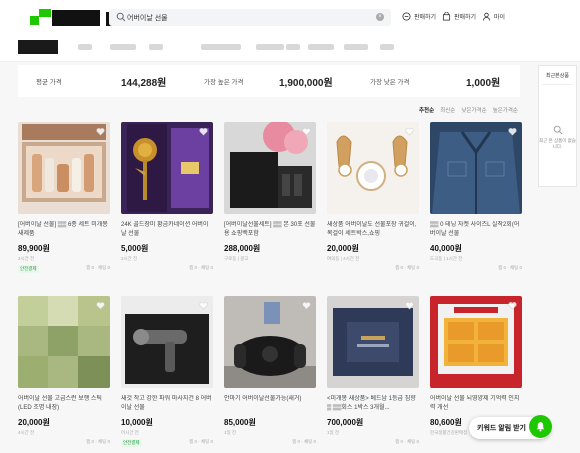 This screenshot has width=580, height=453. What do you see at coordinates (60, 403) in the screenshot?
I see `product-title: 어버이날 선물 고급스런 보행 스틱 (LED 조명 내장)` at bounding box center [60, 403].